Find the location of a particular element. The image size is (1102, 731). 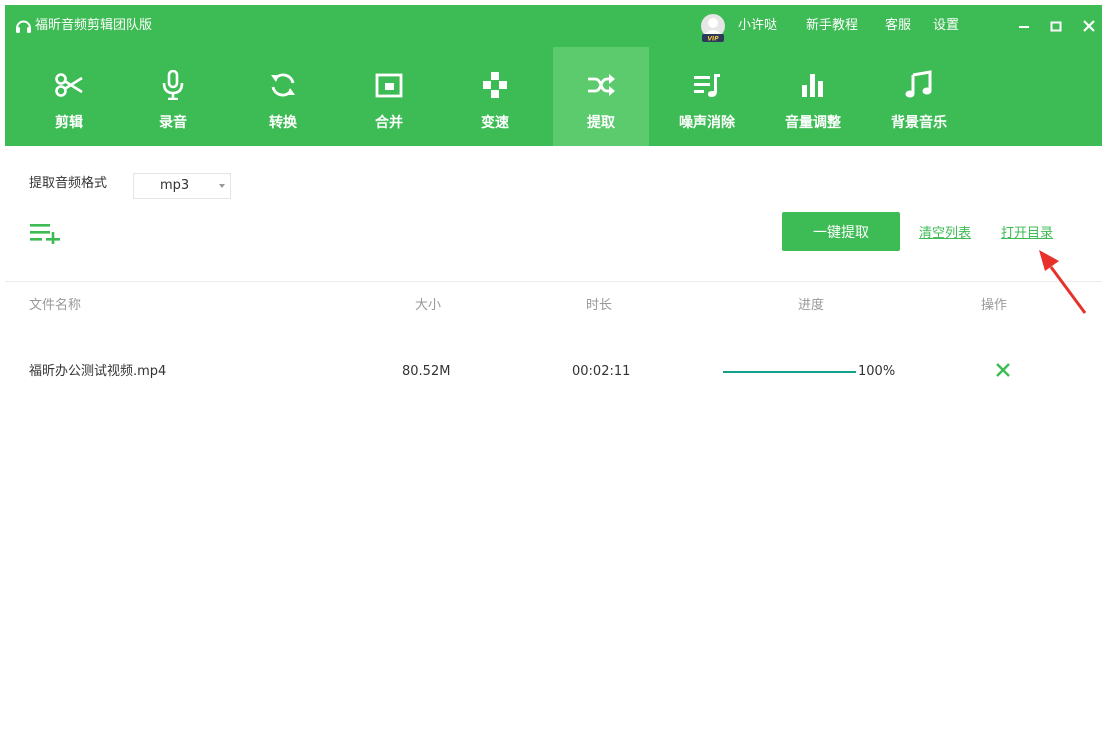

convert-icon is located at coordinates (283, 85).